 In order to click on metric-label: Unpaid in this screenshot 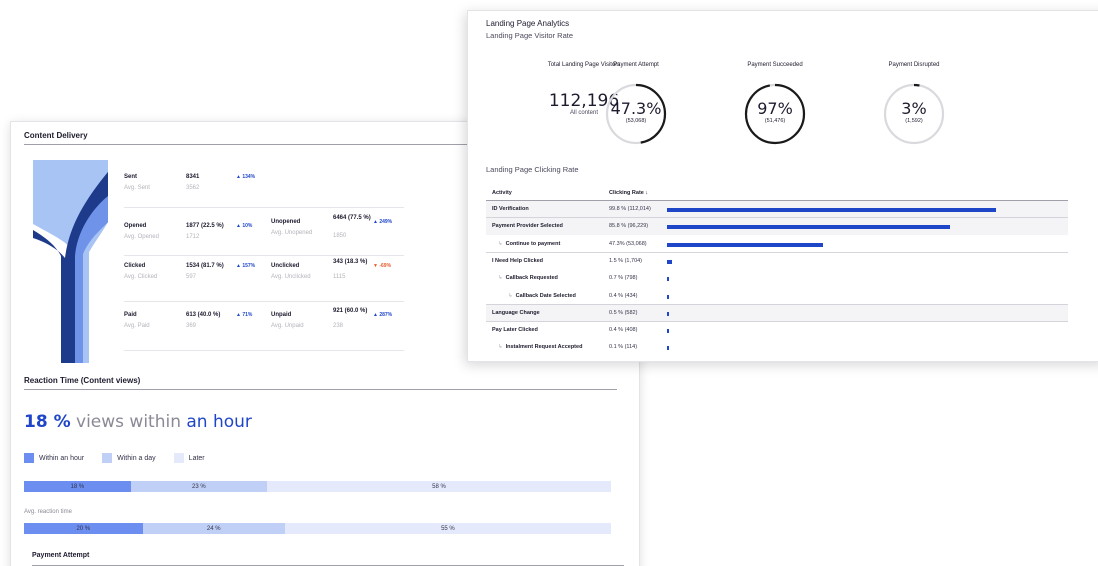, I will do `click(281, 315)`.